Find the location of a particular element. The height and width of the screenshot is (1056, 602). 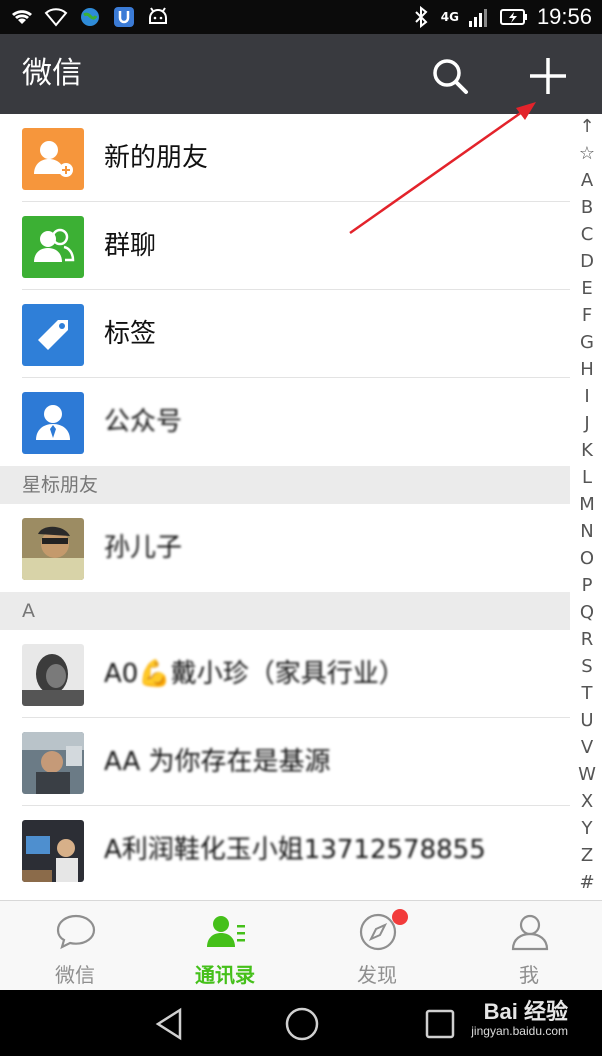

index-letter: T is located at coordinates (587, 694).